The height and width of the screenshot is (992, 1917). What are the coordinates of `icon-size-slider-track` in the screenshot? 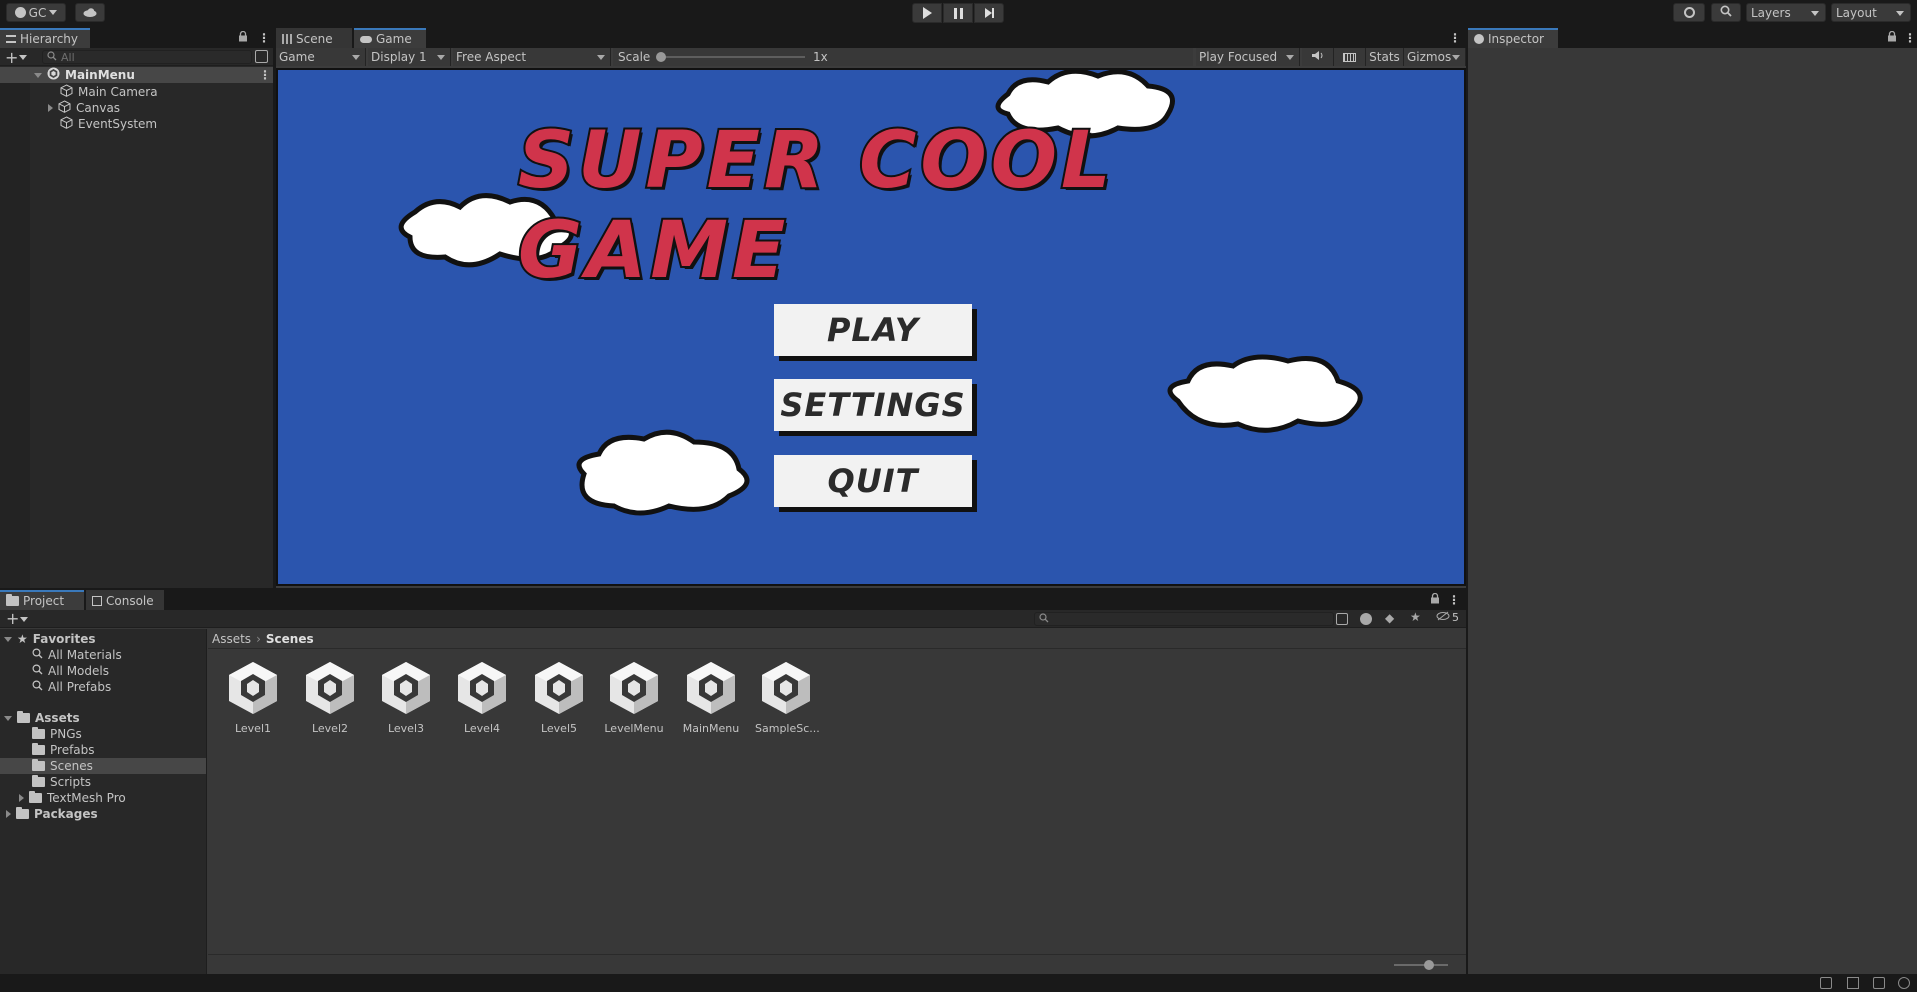 It's located at (1421, 965).